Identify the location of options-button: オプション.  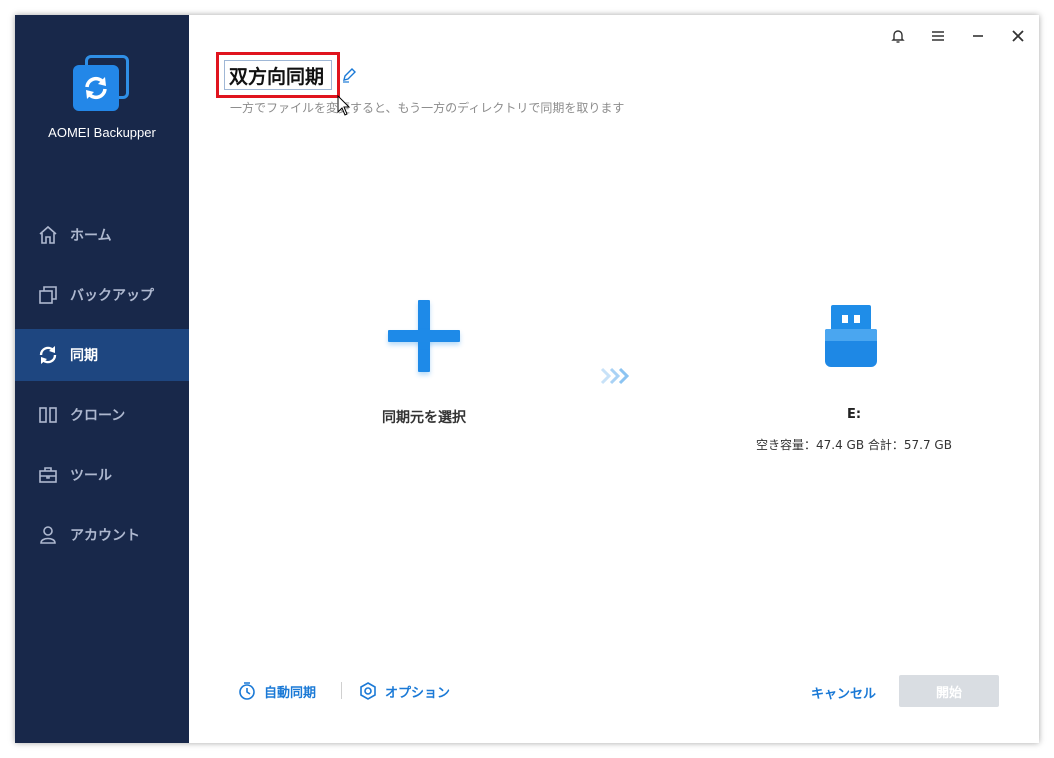
(404, 691).